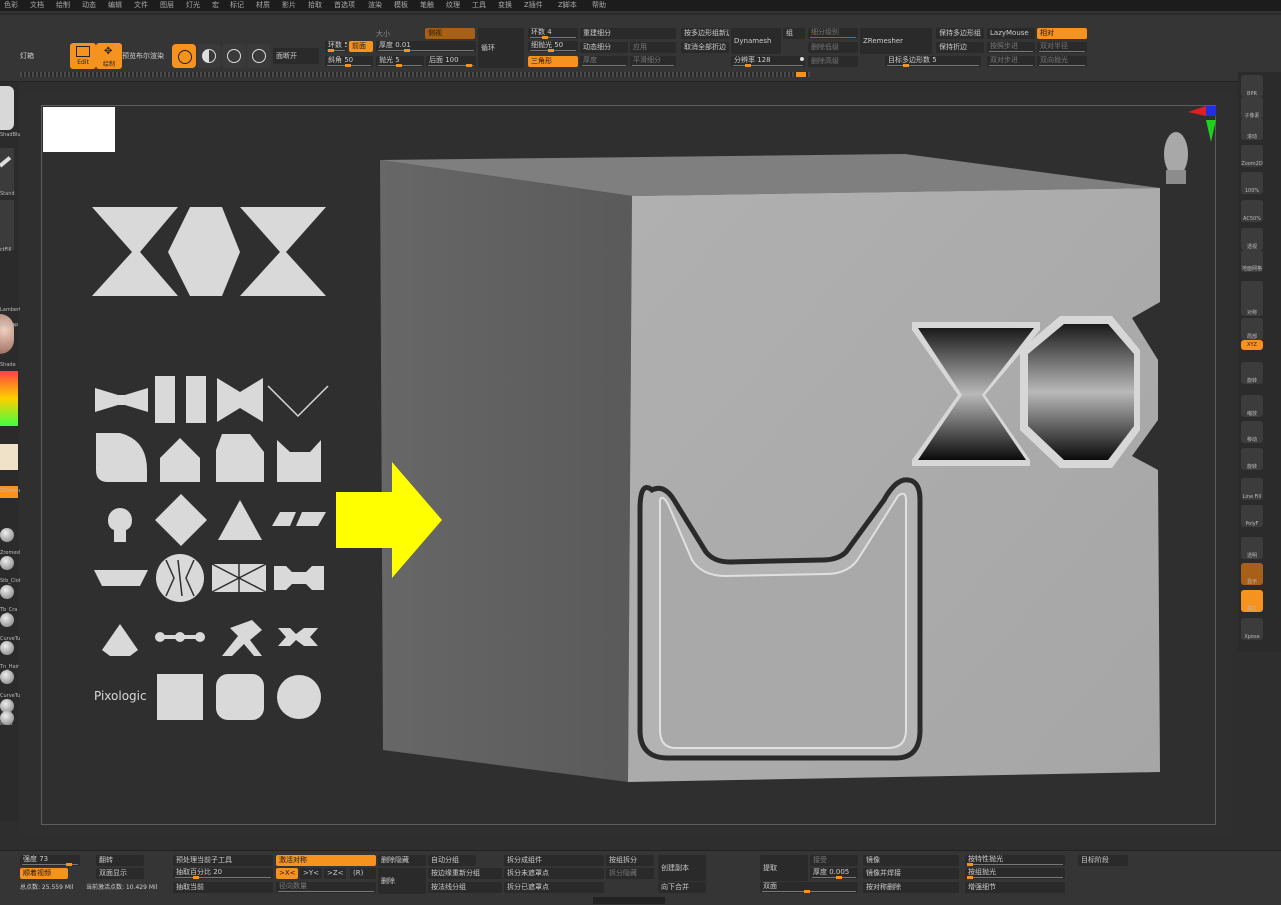 The image size is (1281, 905). What do you see at coordinates (284, 519) in the screenshot?
I see `parallelogram-shape` at bounding box center [284, 519].